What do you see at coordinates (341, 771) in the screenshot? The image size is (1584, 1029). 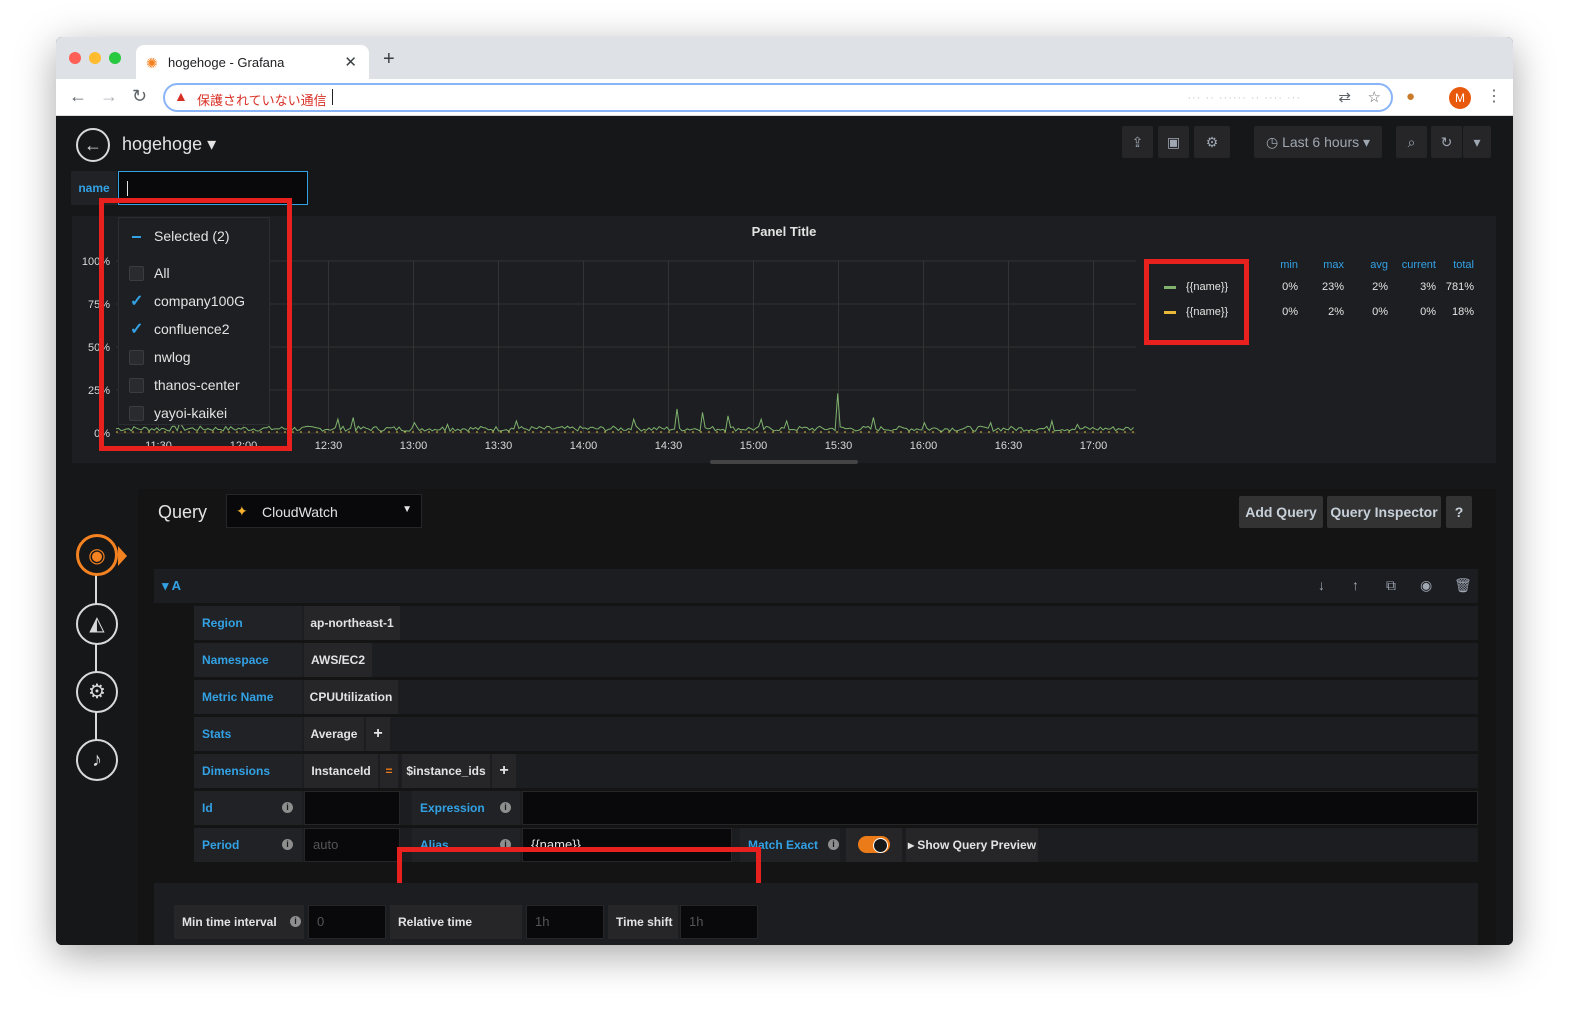 I see `dimension-key: InstanceId` at bounding box center [341, 771].